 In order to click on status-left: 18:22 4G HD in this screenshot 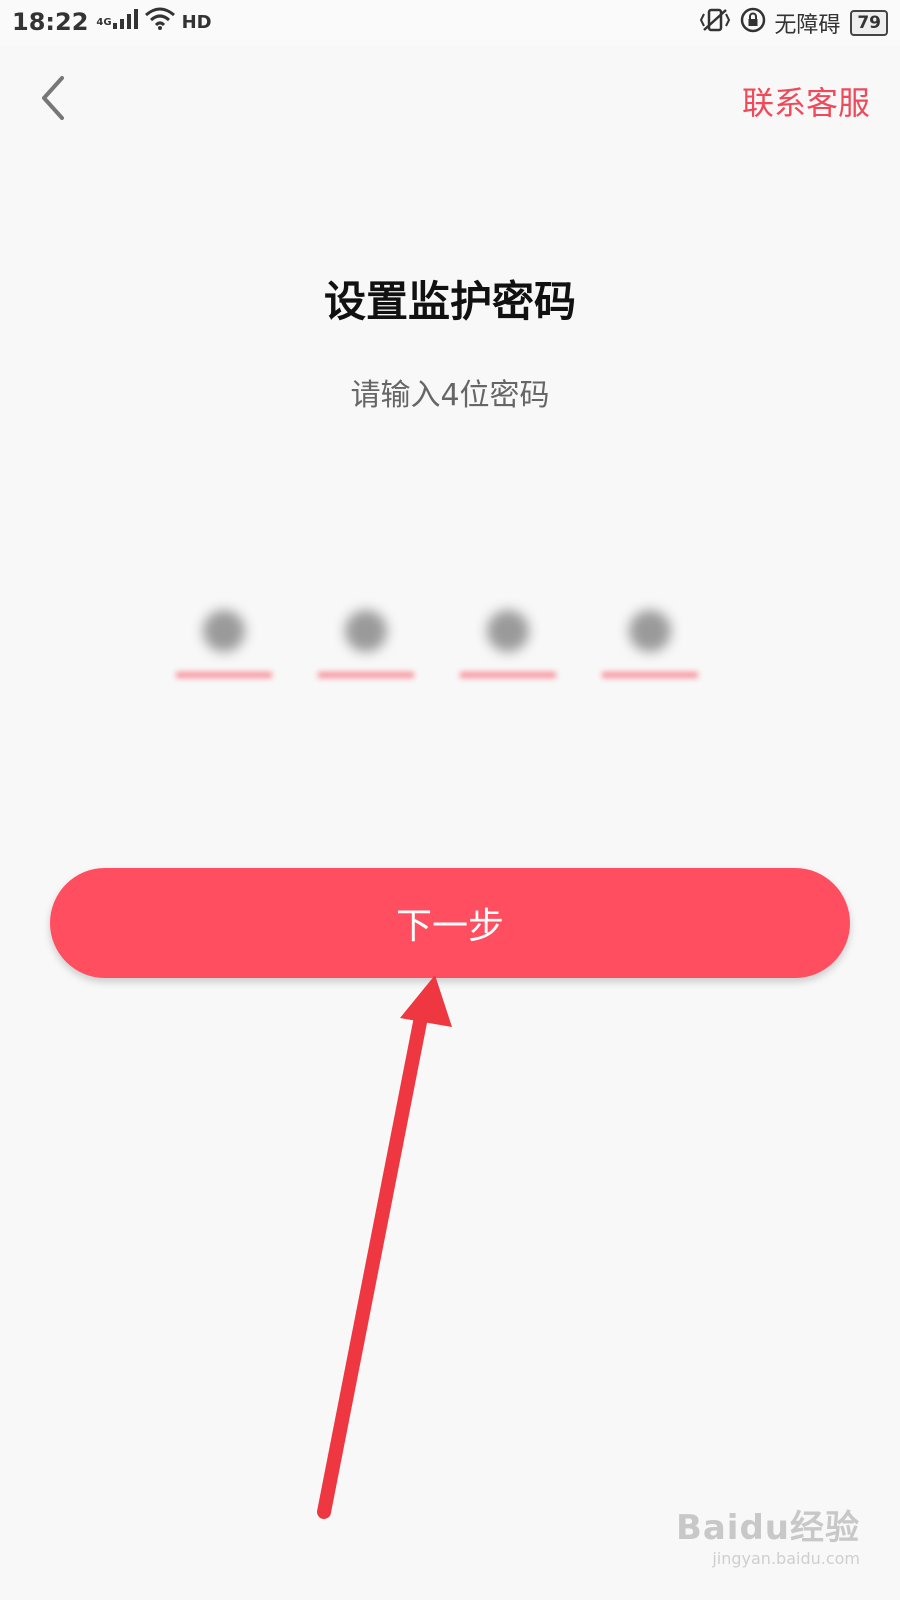, I will do `click(112, 22)`.